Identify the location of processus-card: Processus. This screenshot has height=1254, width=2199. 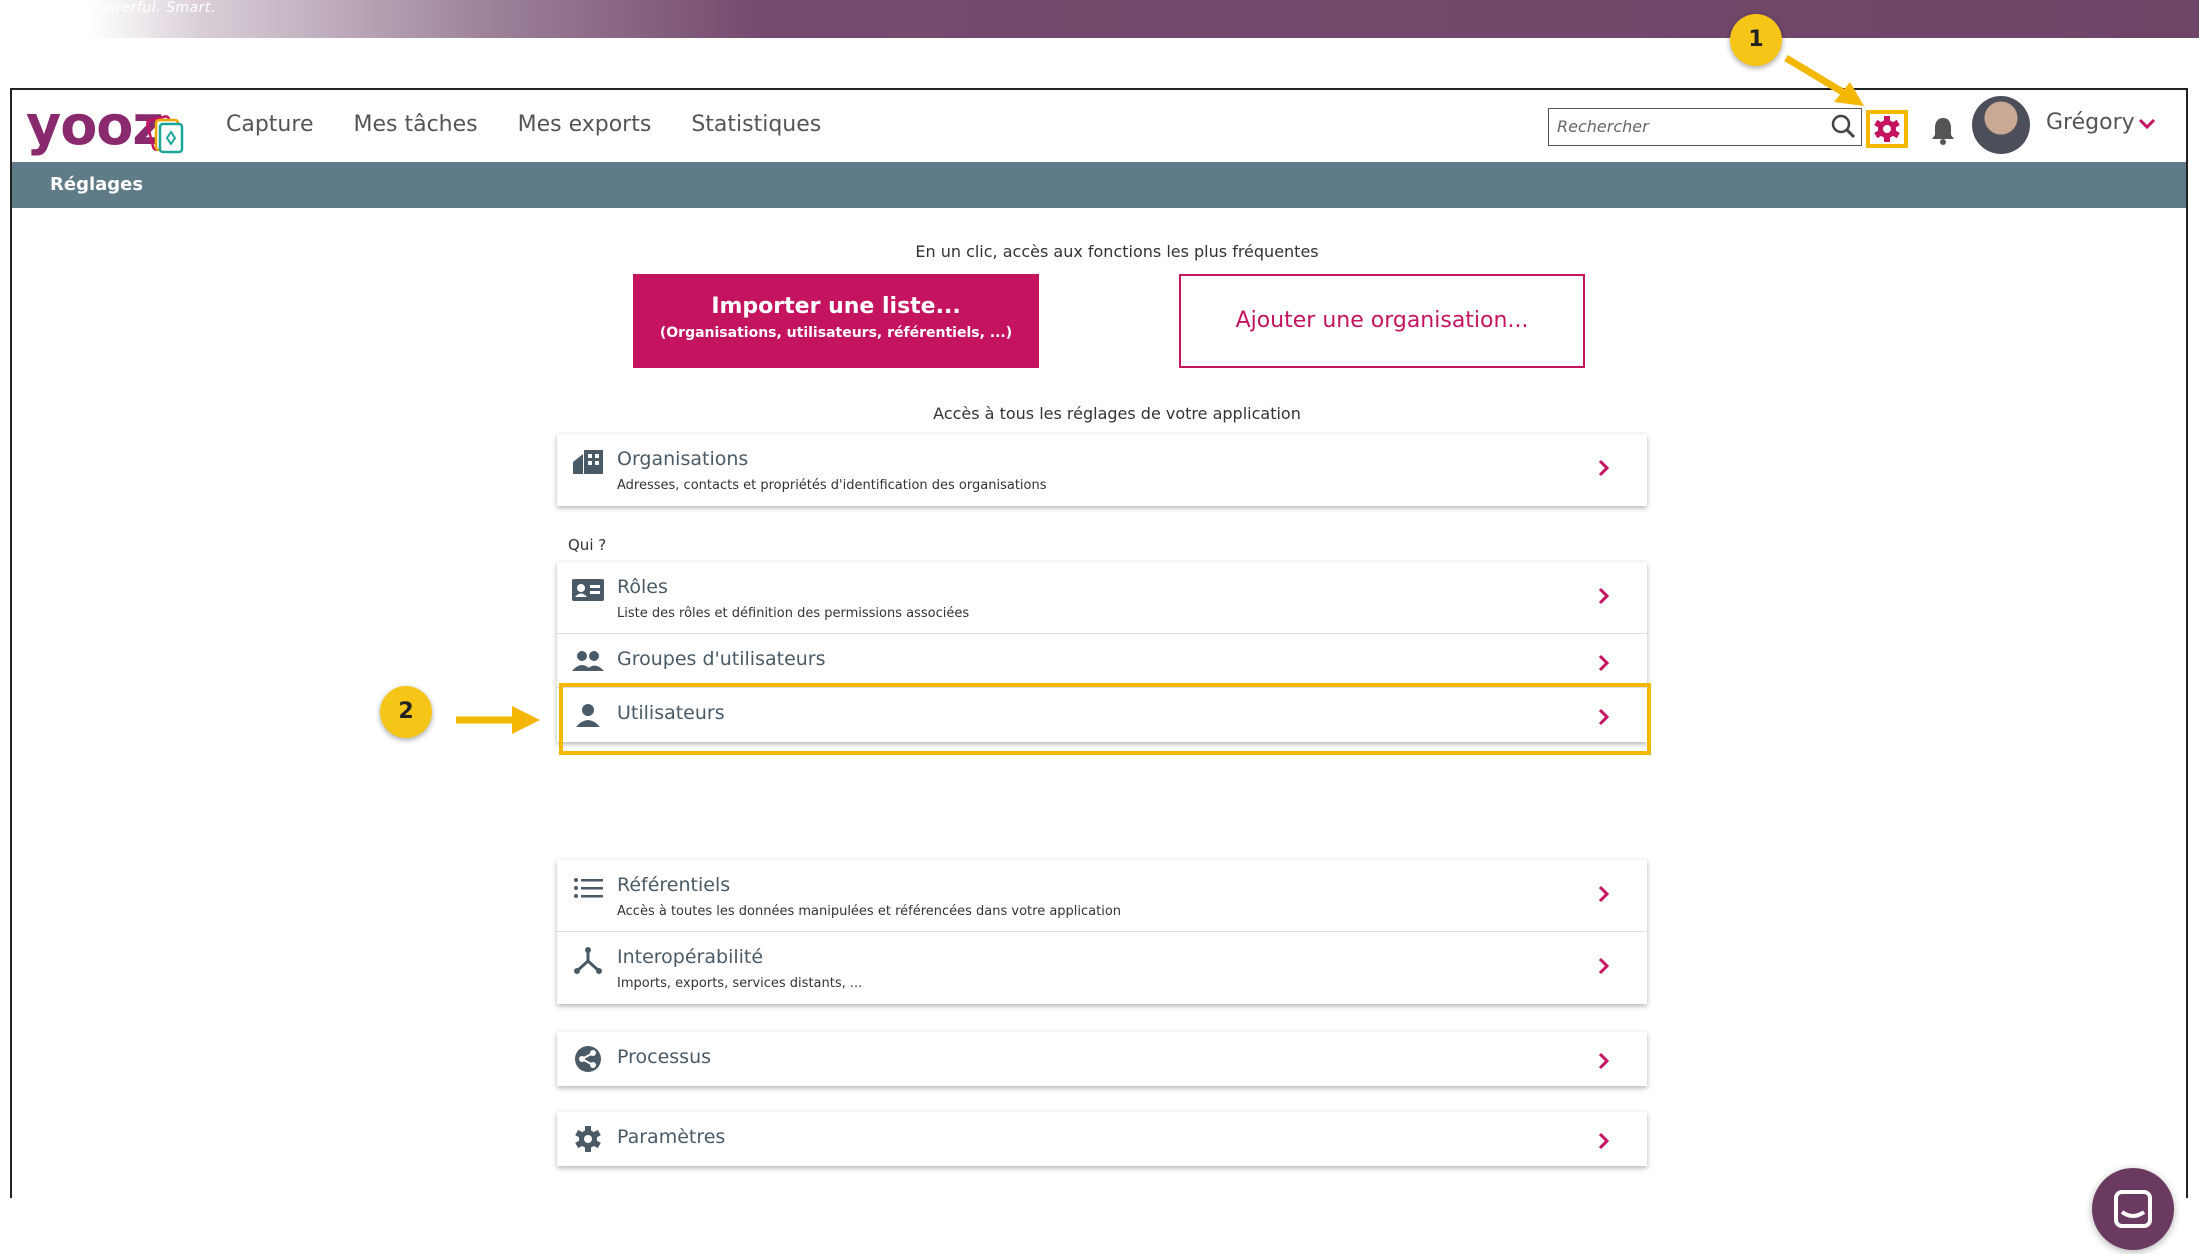
(1102, 1059).